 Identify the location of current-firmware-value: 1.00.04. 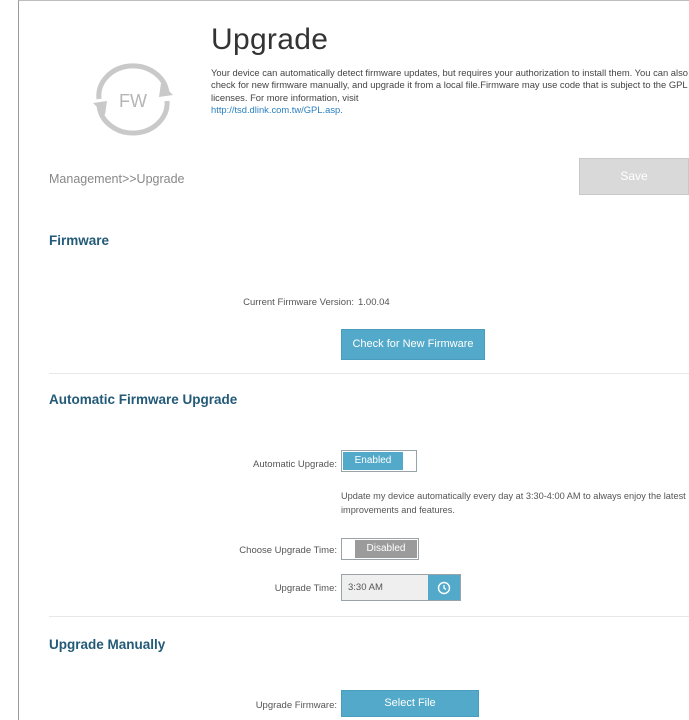
(374, 302).